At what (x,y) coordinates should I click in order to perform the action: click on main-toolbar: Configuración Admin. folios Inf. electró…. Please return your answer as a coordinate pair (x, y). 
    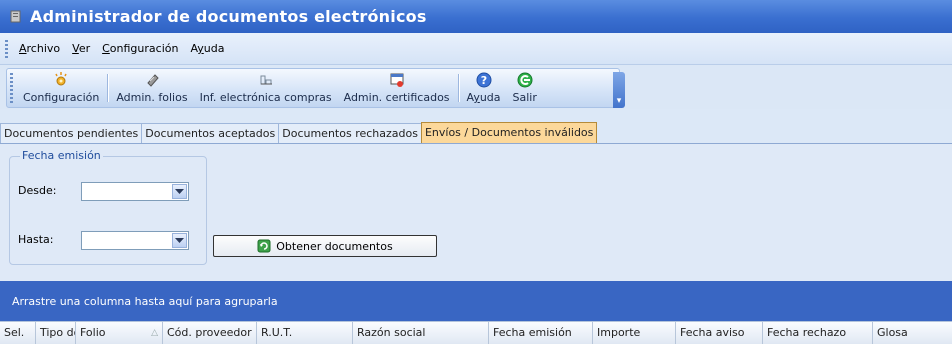
    Looking at the image, I should click on (315, 88).